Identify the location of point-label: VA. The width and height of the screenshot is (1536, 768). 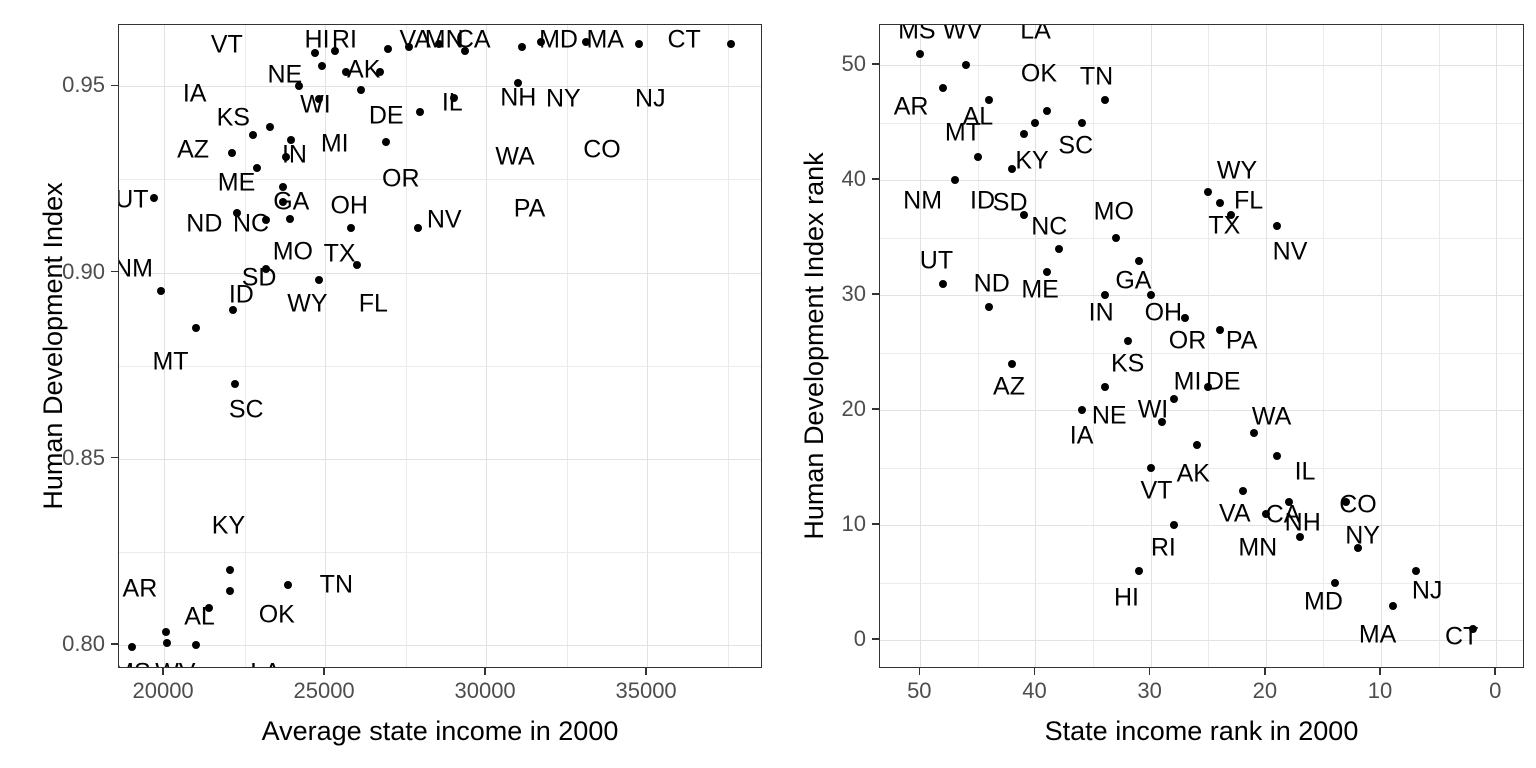
(1235, 513).